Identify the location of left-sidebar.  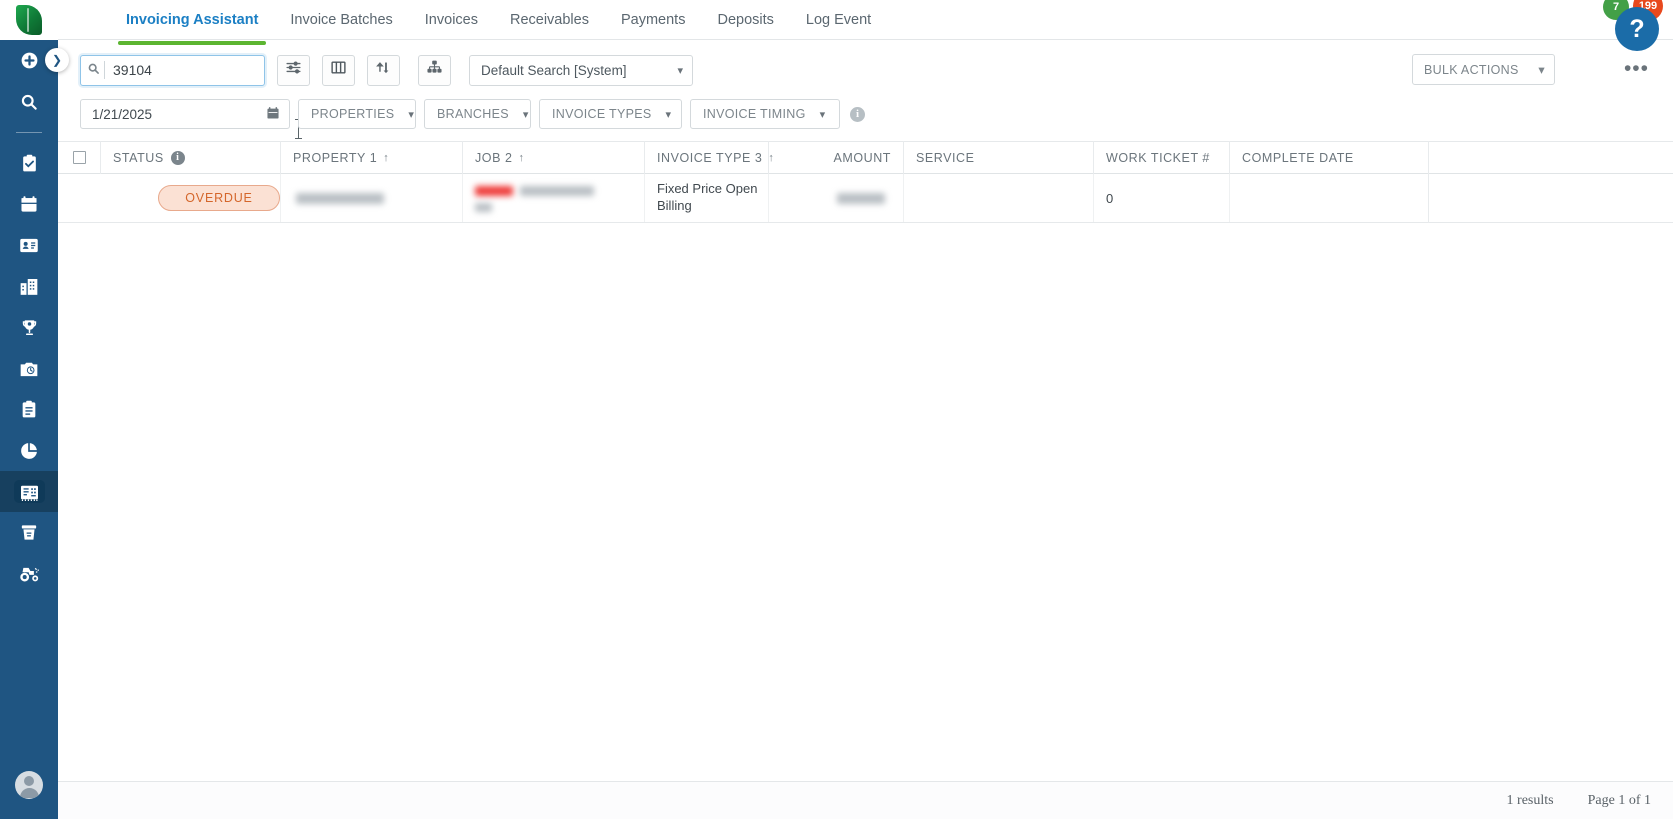
(29, 409).